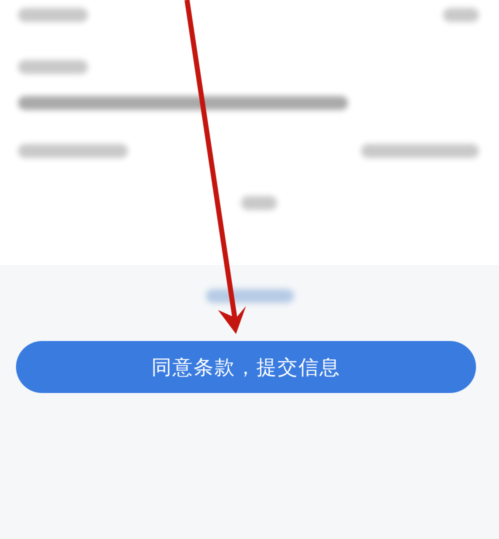 The width and height of the screenshot is (499, 539). What do you see at coordinates (246, 367) in the screenshot?
I see `submit-button: 同意条款，提交信息` at bounding box center [246, 367].